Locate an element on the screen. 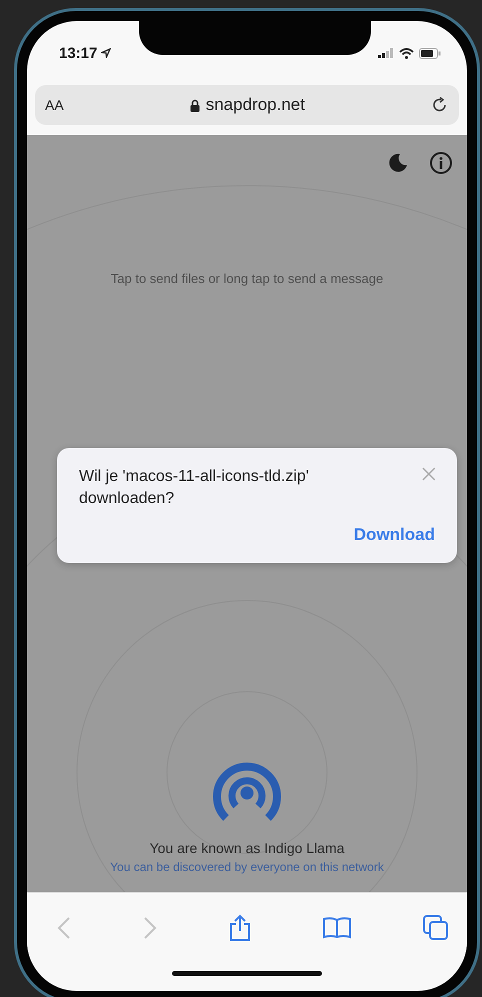 Image resolution: width=482 pixels, height=997 pixels. lock-icon is located at coordinates (195, 105).